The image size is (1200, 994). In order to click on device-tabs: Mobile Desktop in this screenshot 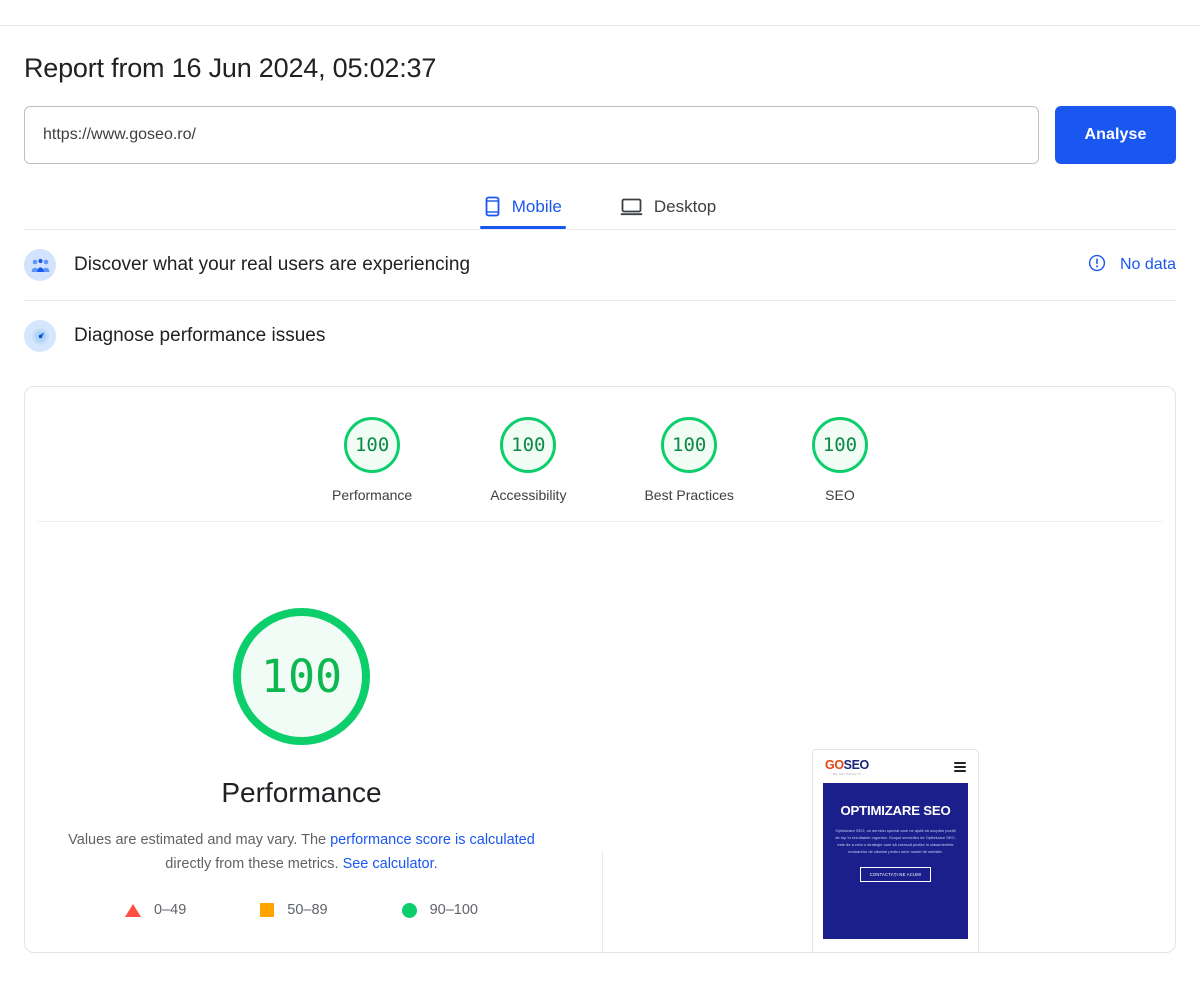, I will do `click(600, 209)`.